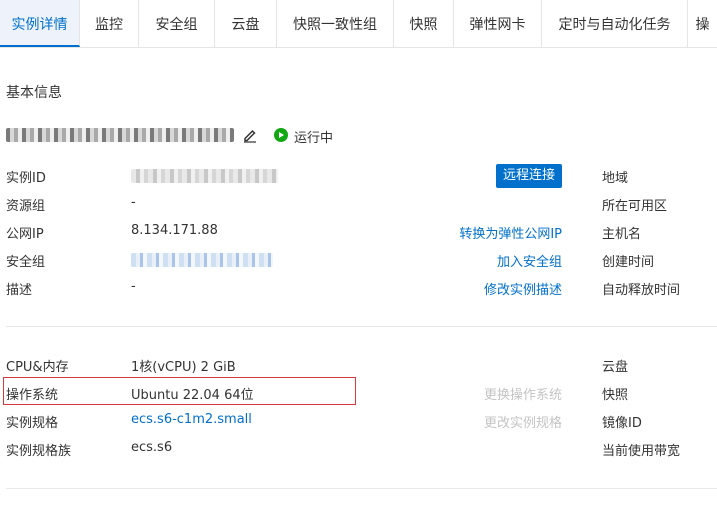  I want to click on join-security-group-link: 加入安全组, so click(529, 260).